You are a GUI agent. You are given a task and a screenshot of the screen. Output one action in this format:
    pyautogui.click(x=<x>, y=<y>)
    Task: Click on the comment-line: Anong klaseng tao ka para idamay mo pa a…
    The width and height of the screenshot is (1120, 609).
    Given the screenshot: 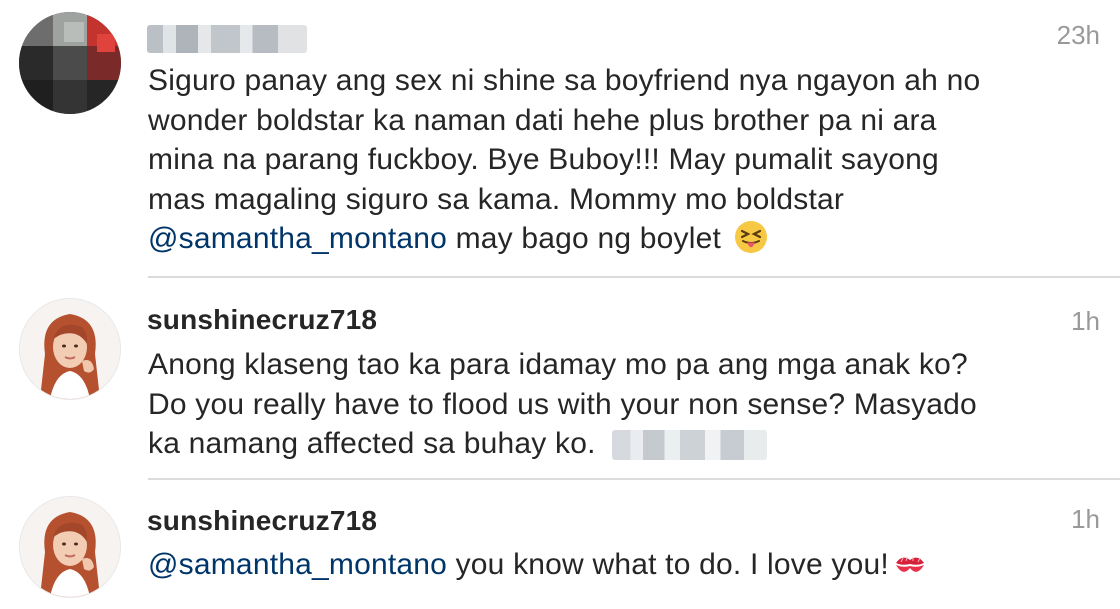 What is the action you would take?
    pyautogui.click(x=558, y=364)
    